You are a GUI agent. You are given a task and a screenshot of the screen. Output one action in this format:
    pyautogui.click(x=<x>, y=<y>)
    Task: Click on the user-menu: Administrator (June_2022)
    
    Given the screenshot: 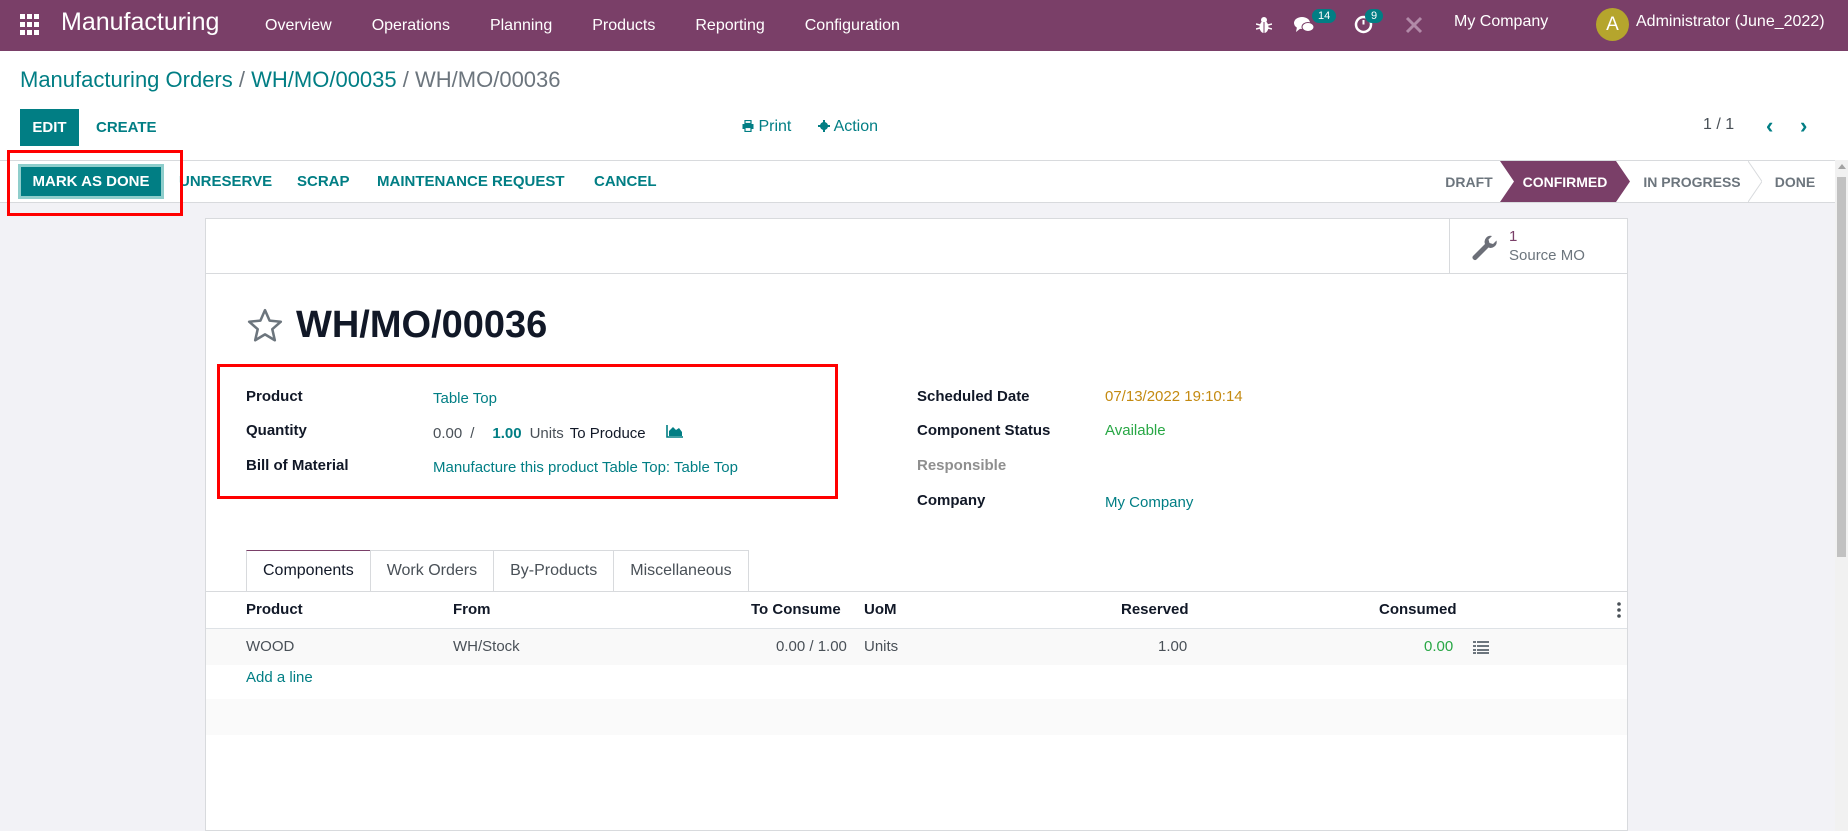 What is the action you would take?
    pyautogui.click(x=1730, y=22)
    